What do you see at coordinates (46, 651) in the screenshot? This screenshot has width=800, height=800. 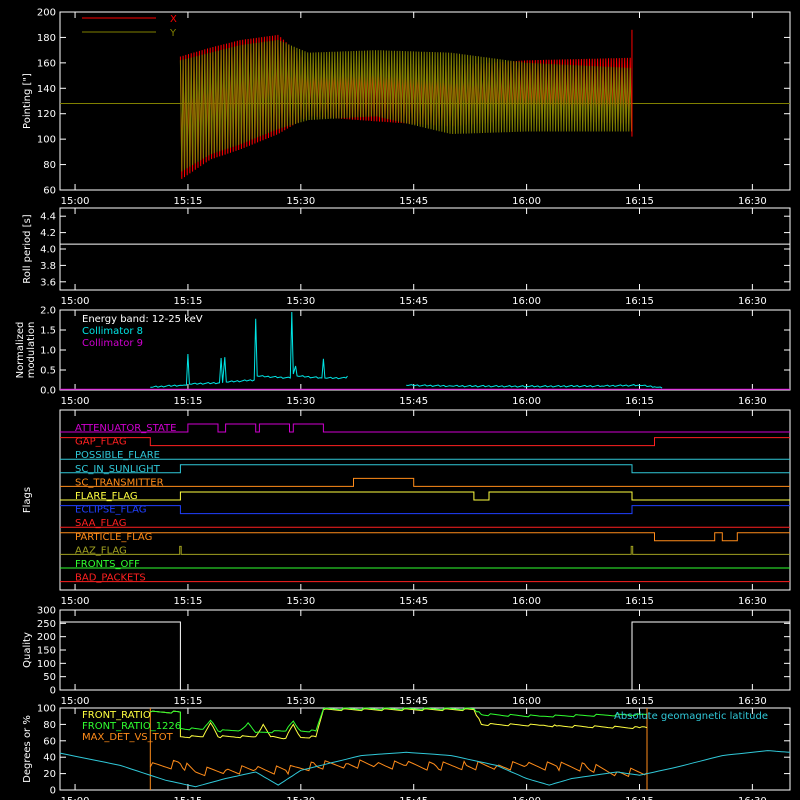 I see `quality-ytick-label: 150` at bounding box center [46, 651].